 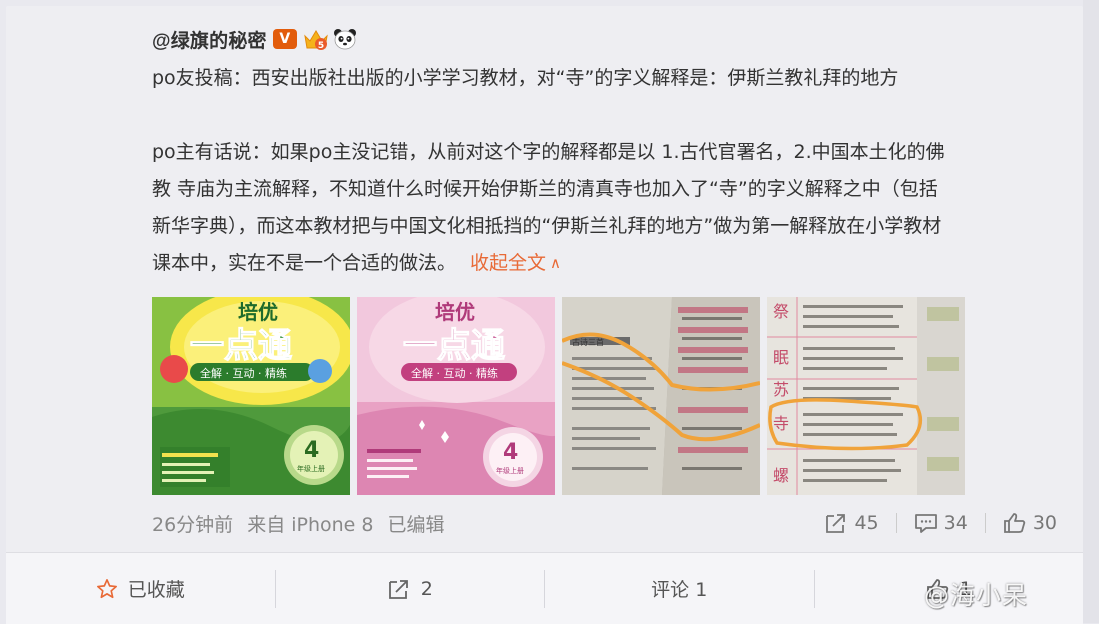 I want to click on image-2-tagline: 全解 · 互动 · 精练, so click(x=454, y=373).